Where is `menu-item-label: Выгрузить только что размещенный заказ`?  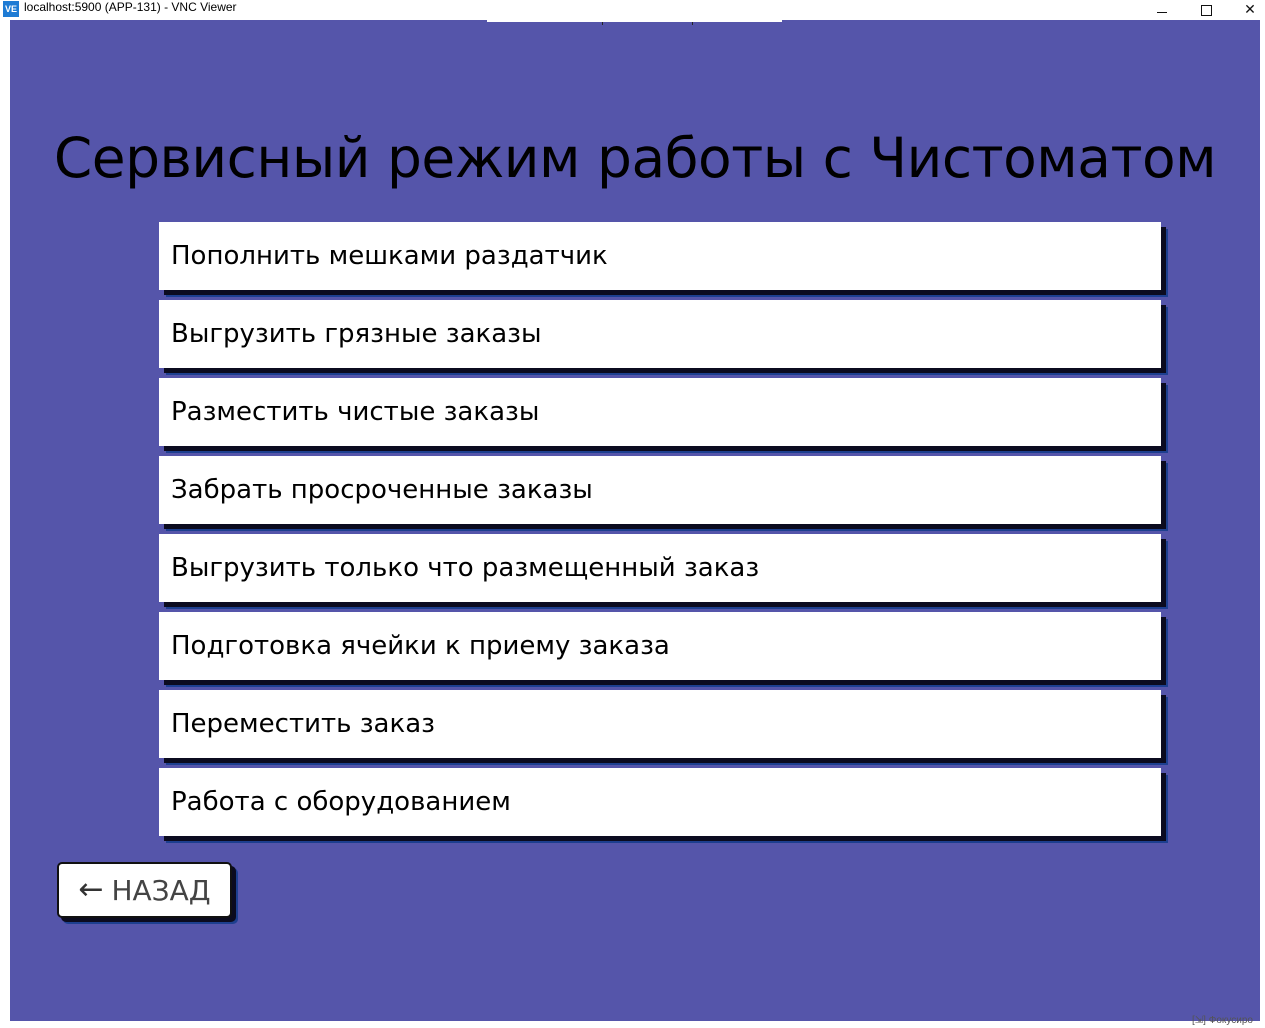
menu-item-label: Выгрузить только что размещенный заказ is located at coordinates (465, 568).